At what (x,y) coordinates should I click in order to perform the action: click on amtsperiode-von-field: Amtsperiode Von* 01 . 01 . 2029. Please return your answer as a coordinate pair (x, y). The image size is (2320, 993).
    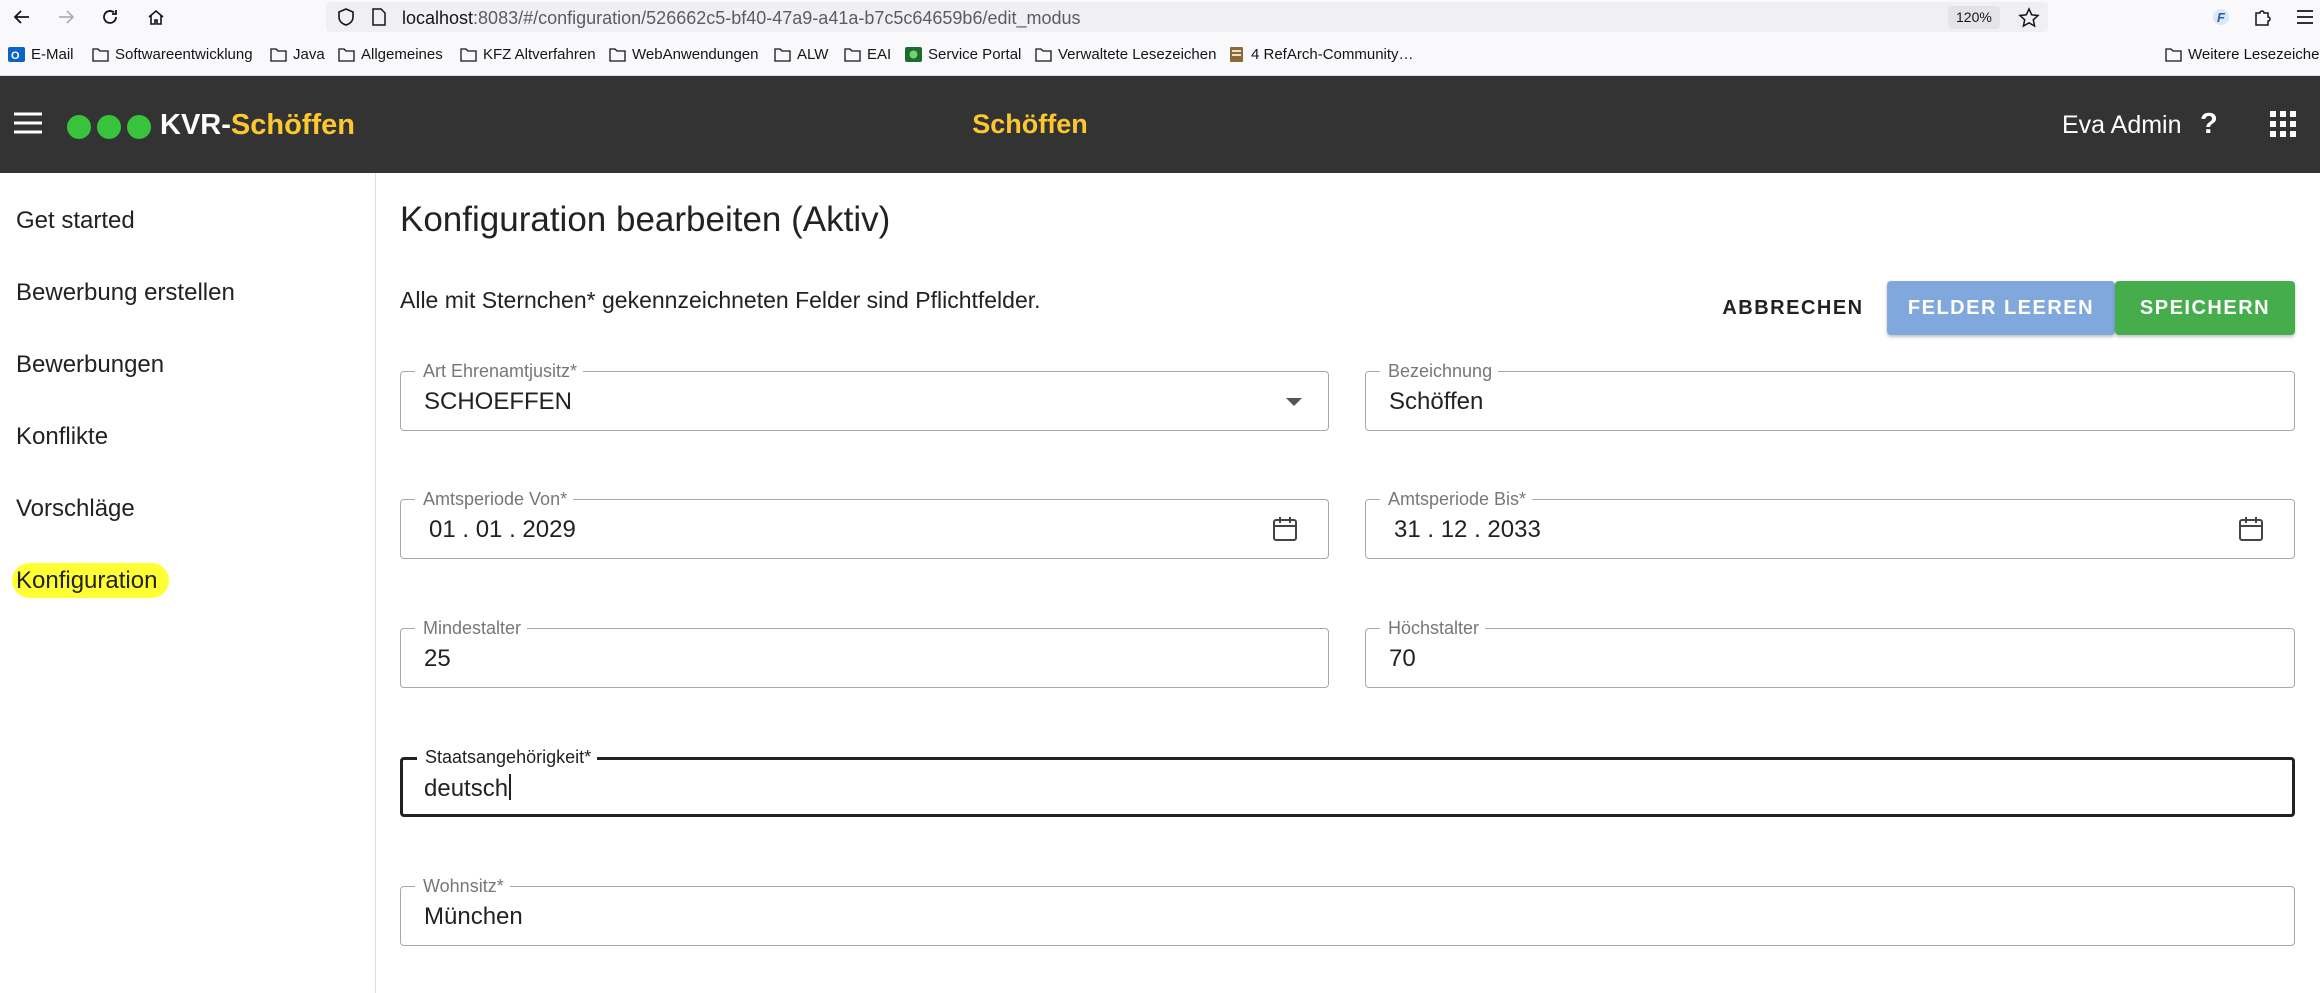
    Looking at the image, I should click on (864, 523).